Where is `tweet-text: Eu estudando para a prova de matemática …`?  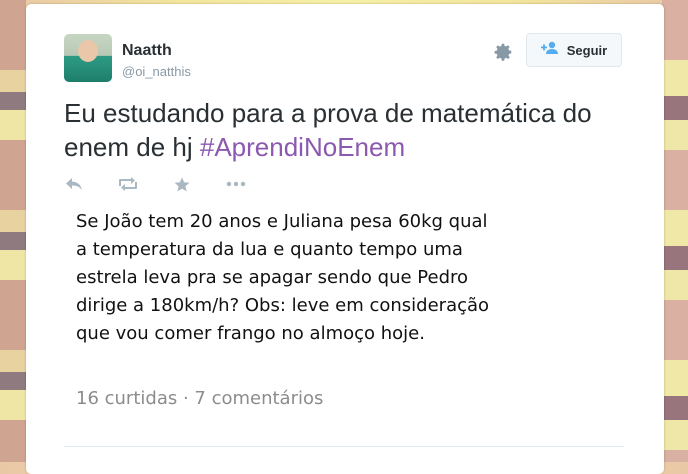 tweet-text: Eu estudando para a prova de matemática … is located at coordinates (344, 130).